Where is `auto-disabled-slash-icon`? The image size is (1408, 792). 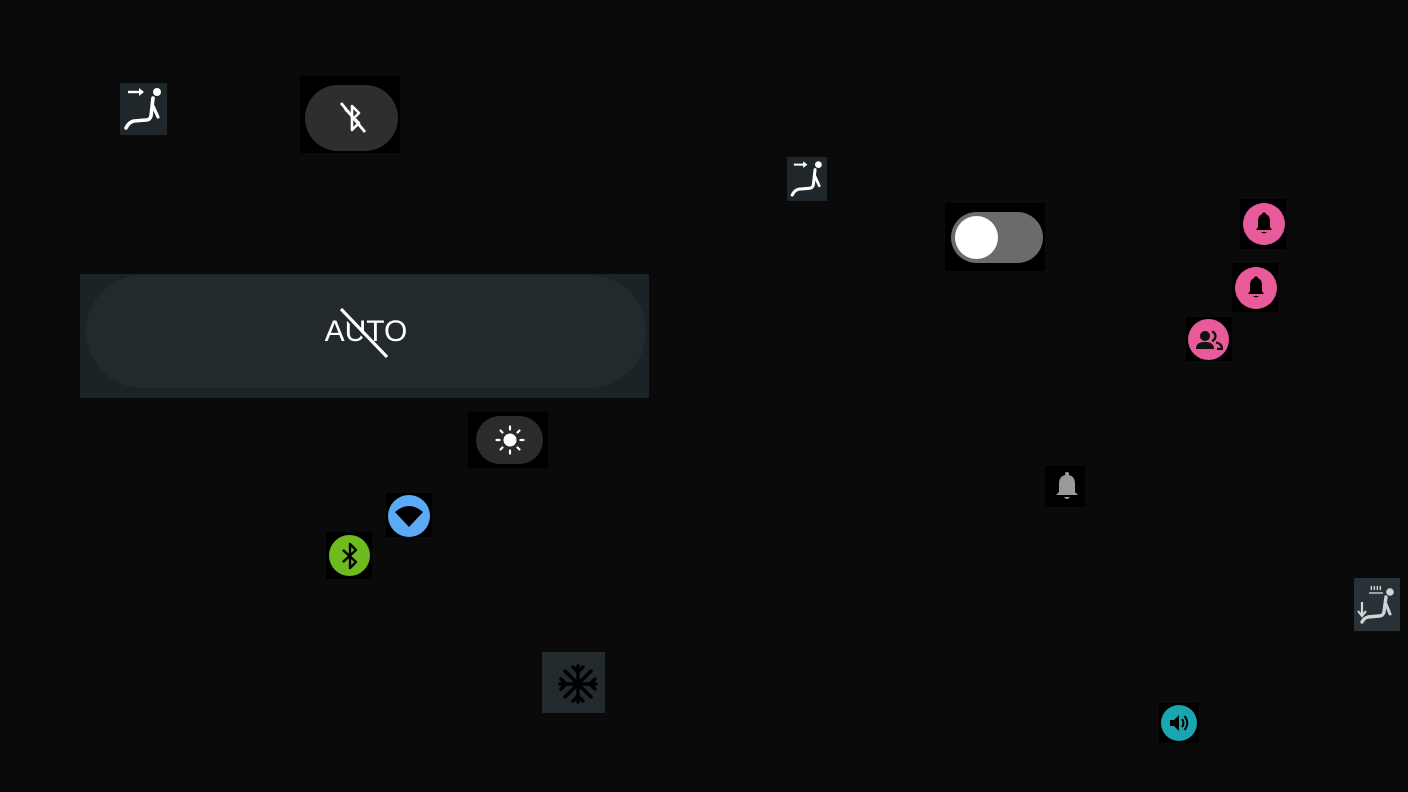 auto-disabled-slash-icon is located at coordinates (362, 333).